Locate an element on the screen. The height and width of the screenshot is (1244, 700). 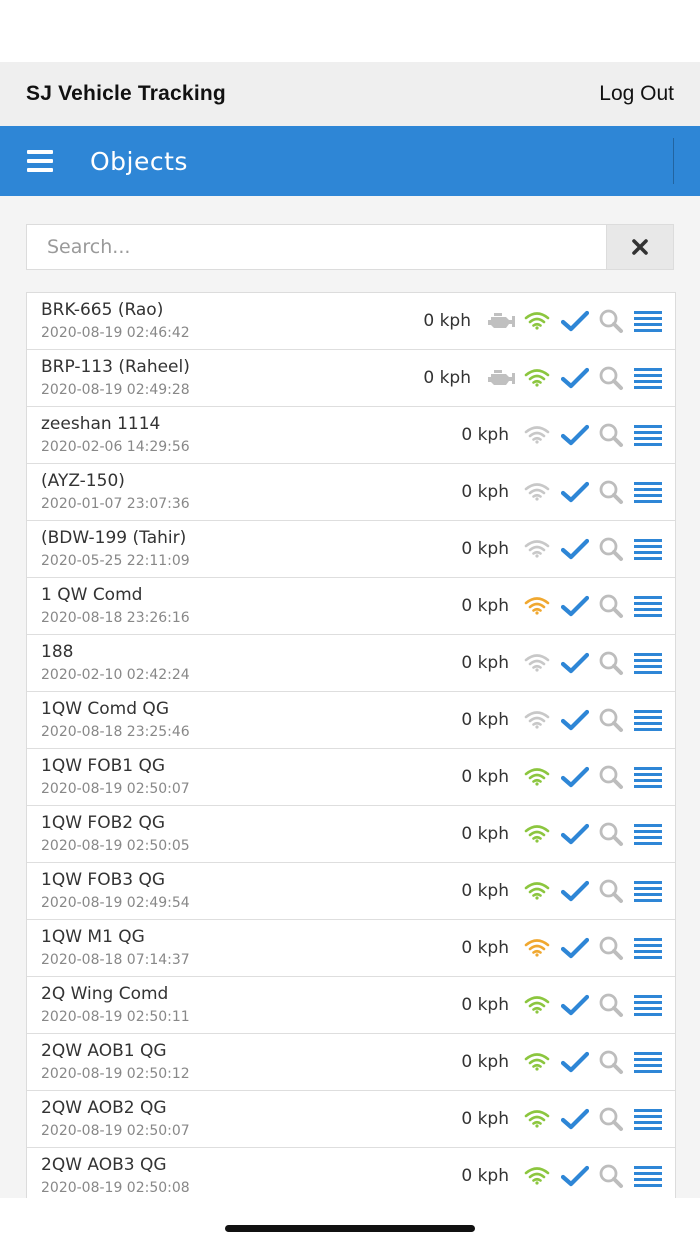
close-icon is located at coordinates (640, 247).